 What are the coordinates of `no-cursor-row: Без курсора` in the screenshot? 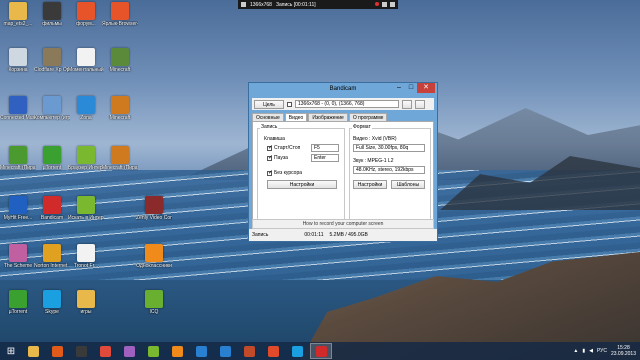 It's located at (284, 172).